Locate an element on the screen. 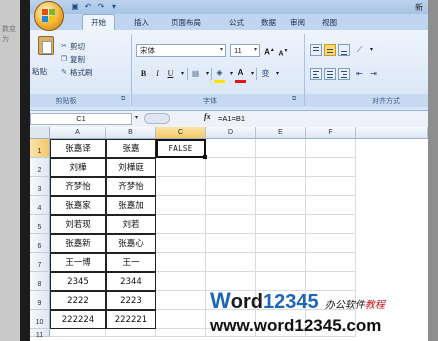 Image resolution: width=438 pixels, height=341 pixels. cell-d5 is located at coordinates (231, 224).